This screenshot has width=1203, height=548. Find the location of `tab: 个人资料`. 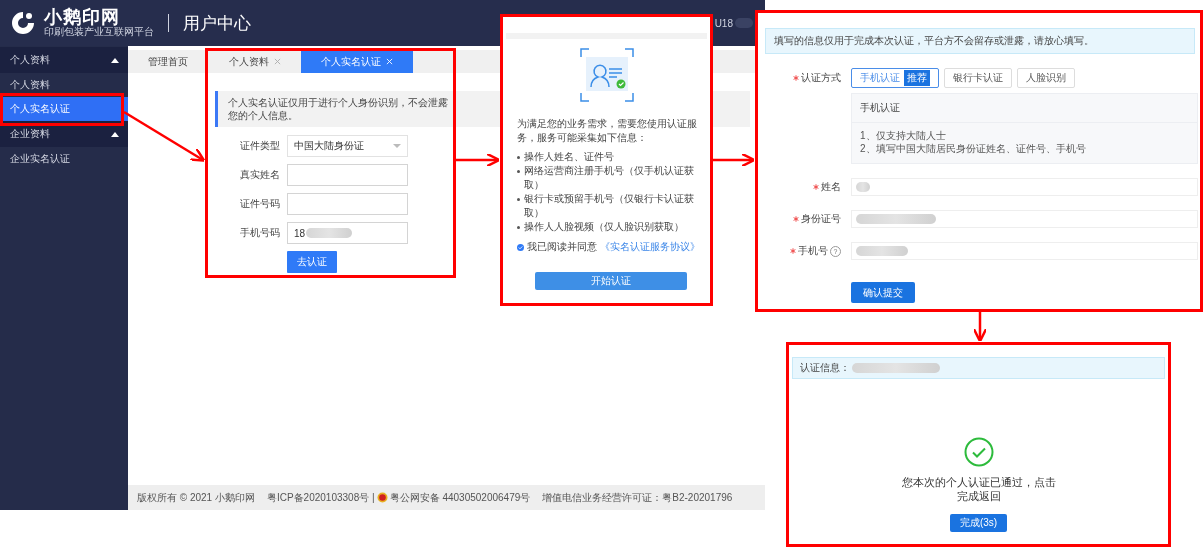

tab: 个人资料 is located at coordinates (255, 61).